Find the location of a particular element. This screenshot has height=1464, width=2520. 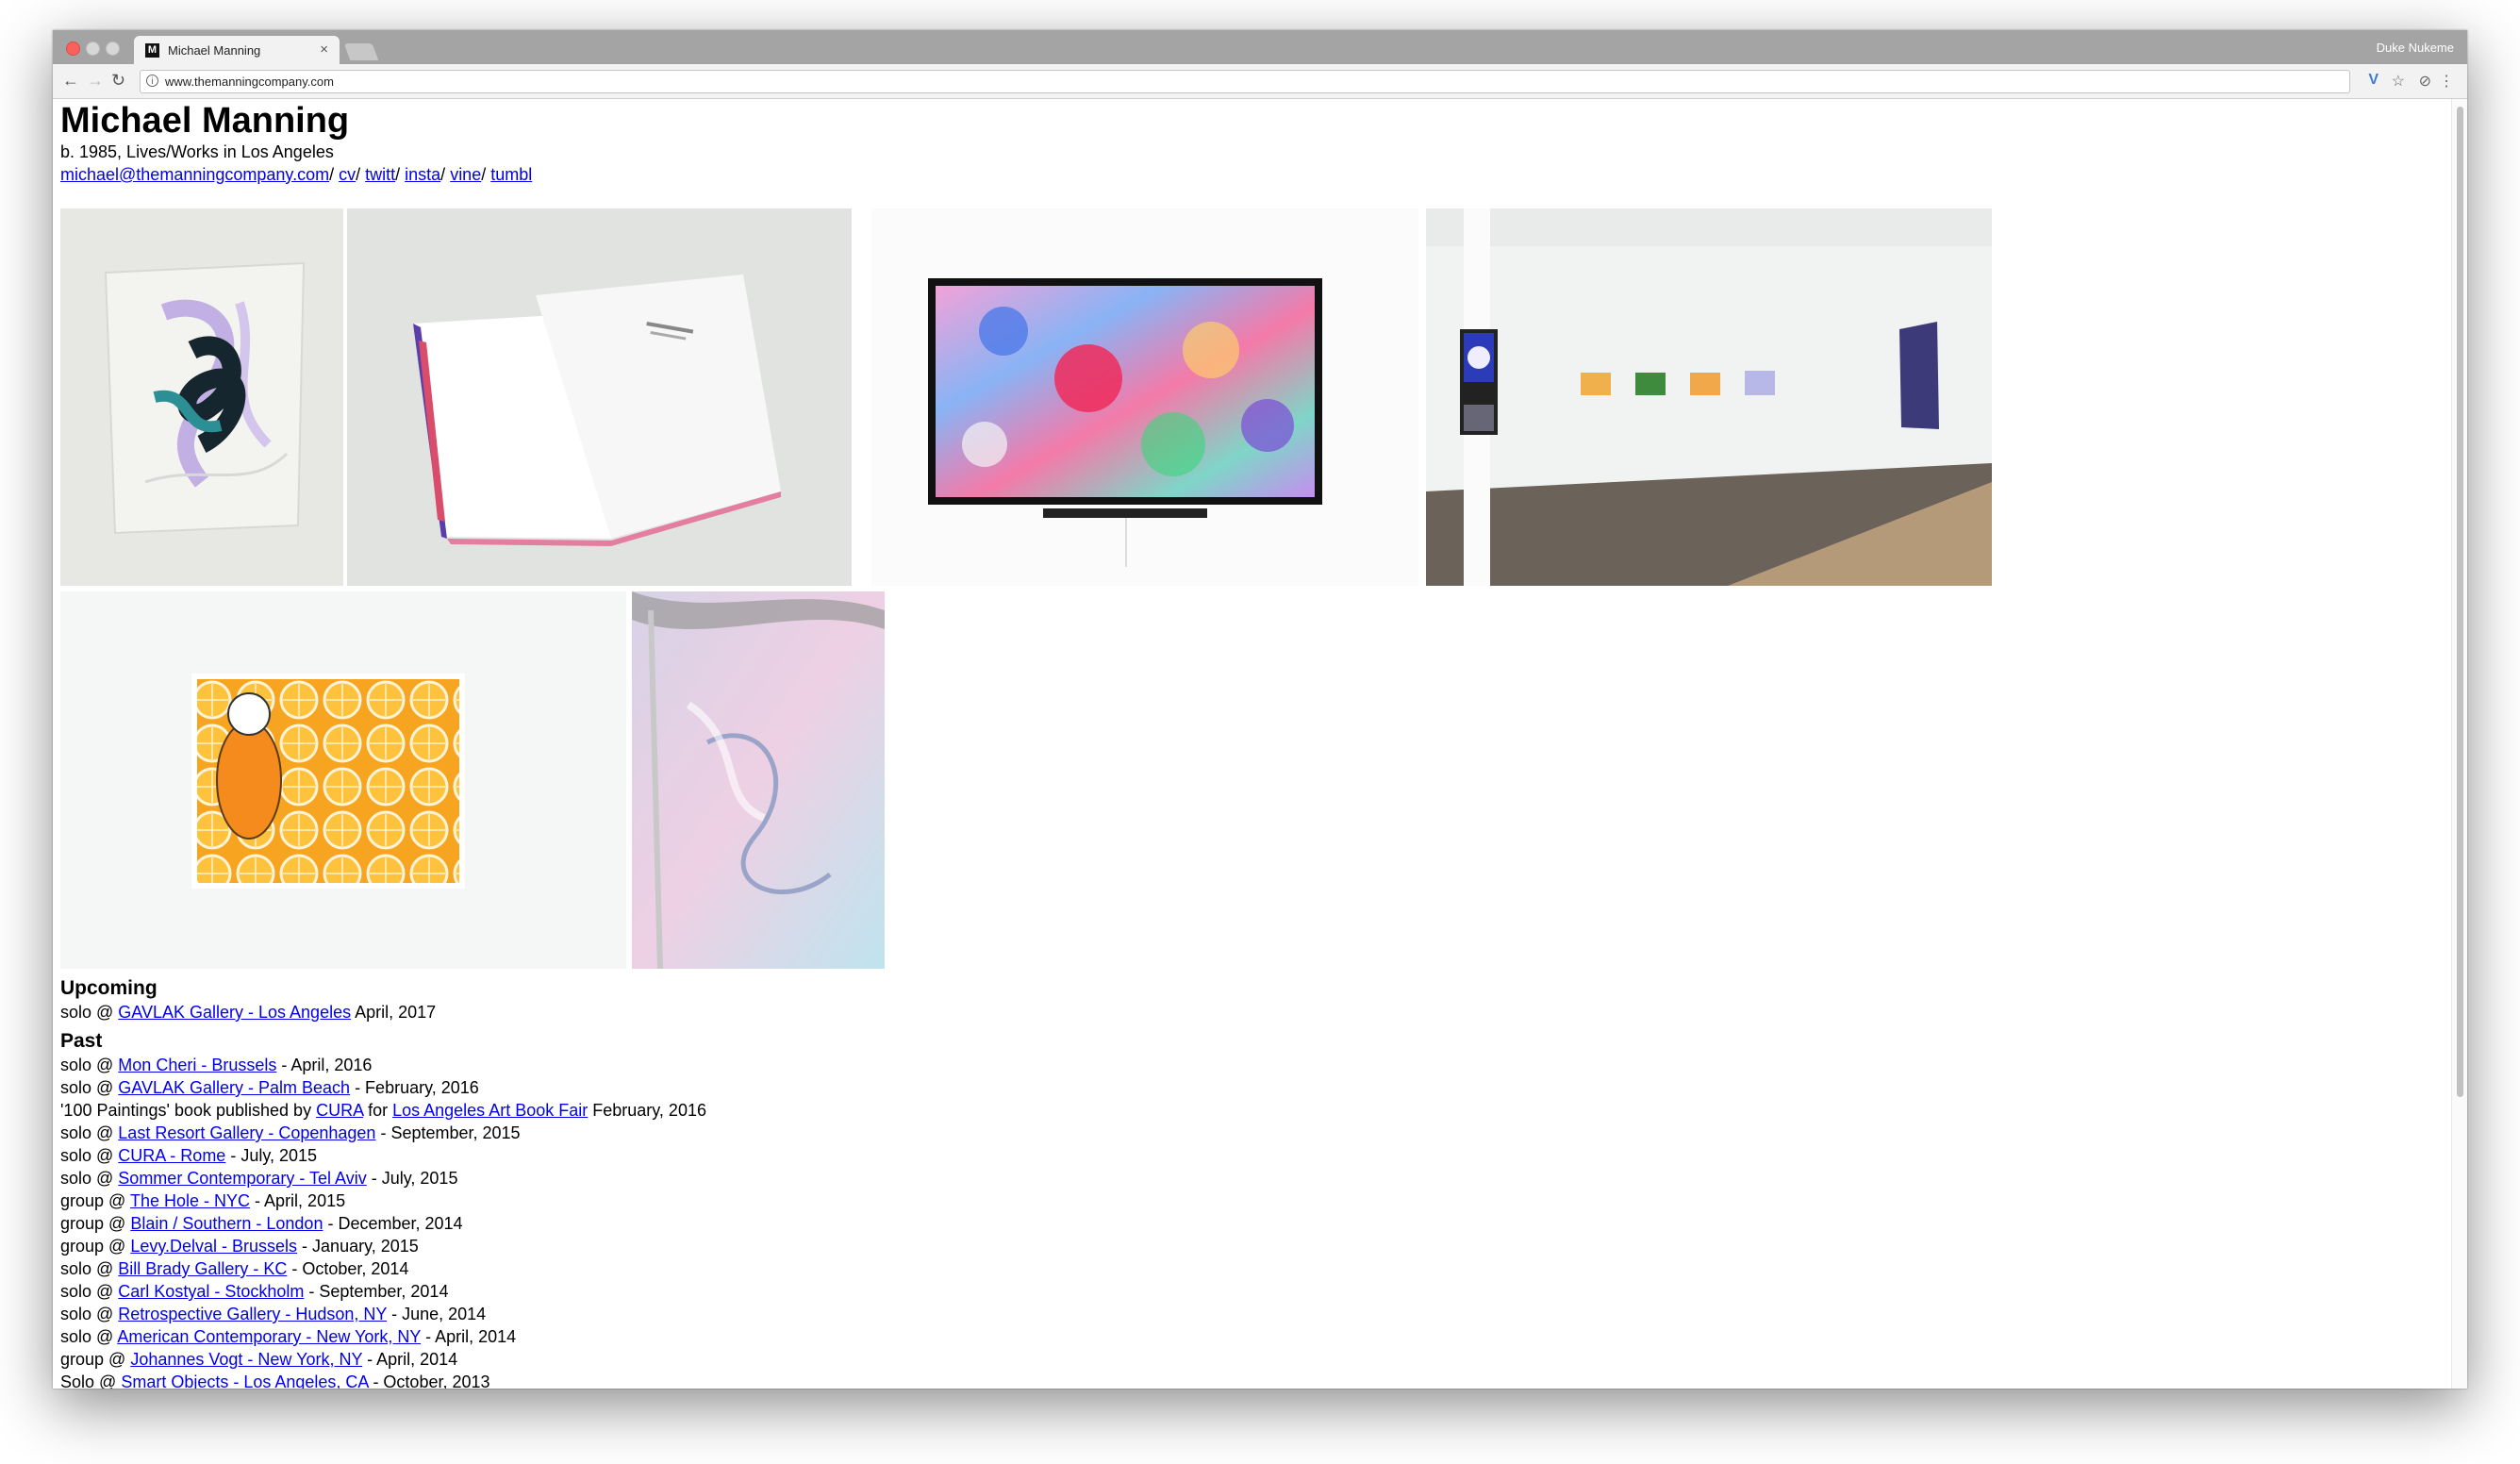

tab-active: M Michael Manning × is located at coordinates (237, 50).